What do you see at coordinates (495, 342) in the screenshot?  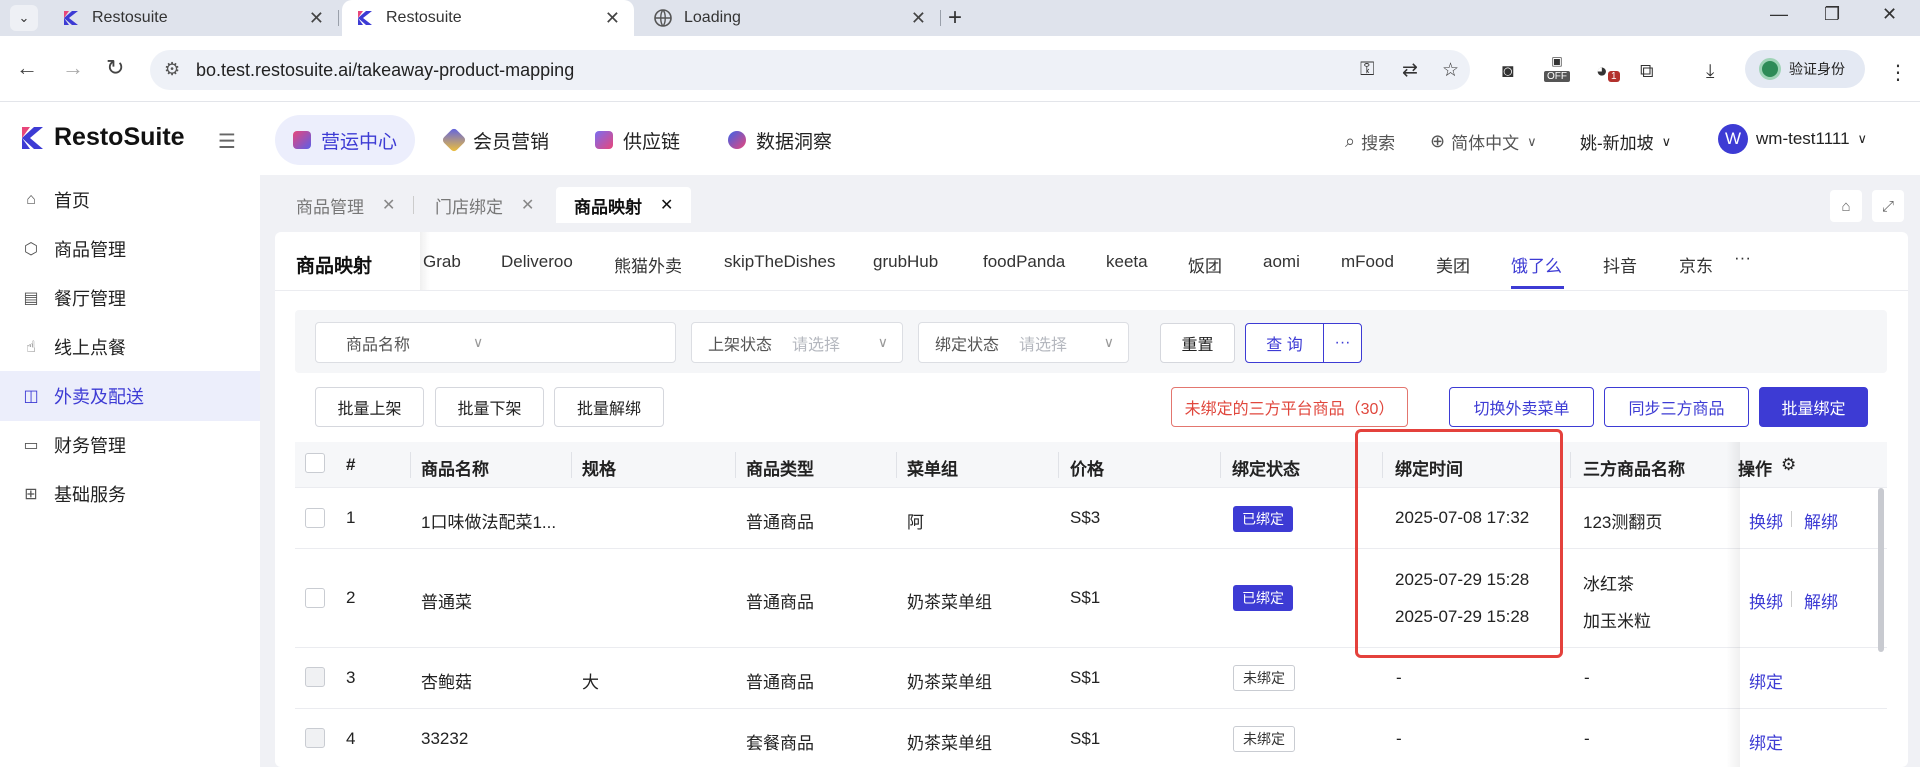 I see `product-name-select: 商品名称 ∨` at bounding box center [495, 342].